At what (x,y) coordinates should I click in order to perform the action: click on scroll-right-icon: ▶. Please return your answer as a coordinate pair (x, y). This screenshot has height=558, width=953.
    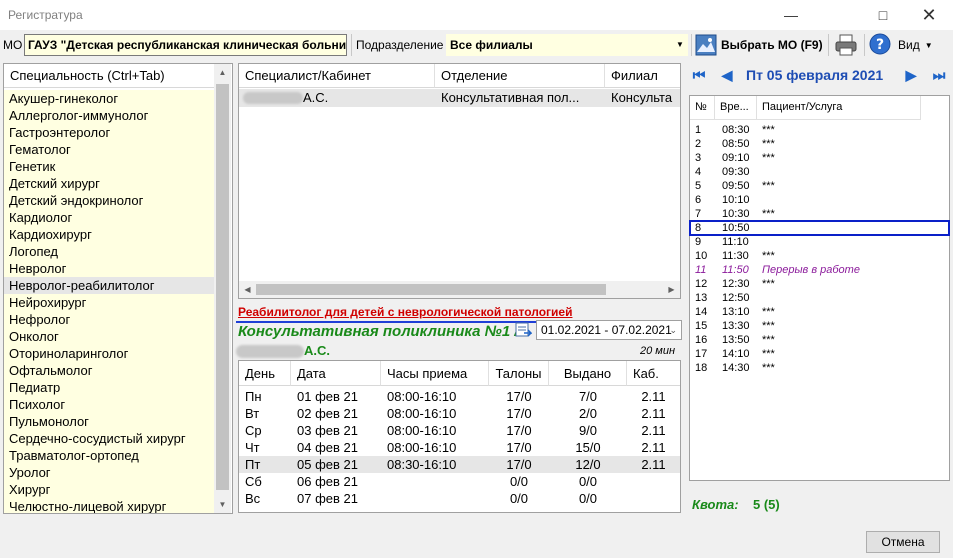
    Looking at the image, I should click on (671, 289).